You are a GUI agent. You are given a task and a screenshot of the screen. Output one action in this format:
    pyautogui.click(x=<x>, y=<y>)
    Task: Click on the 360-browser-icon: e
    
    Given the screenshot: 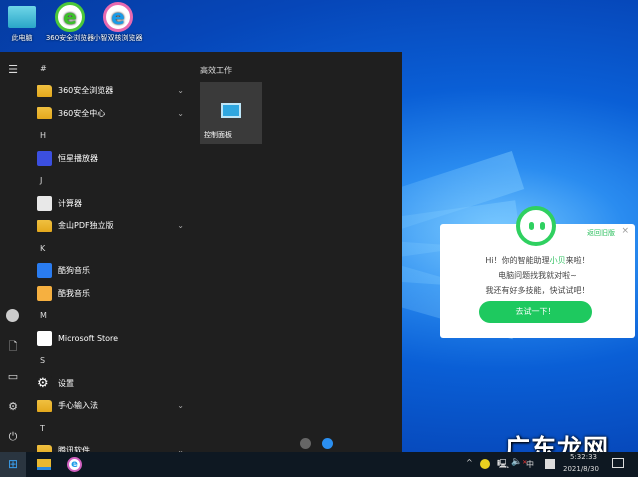 What is the action you would take?
    pyautogui.click(x=70, y=17)
    